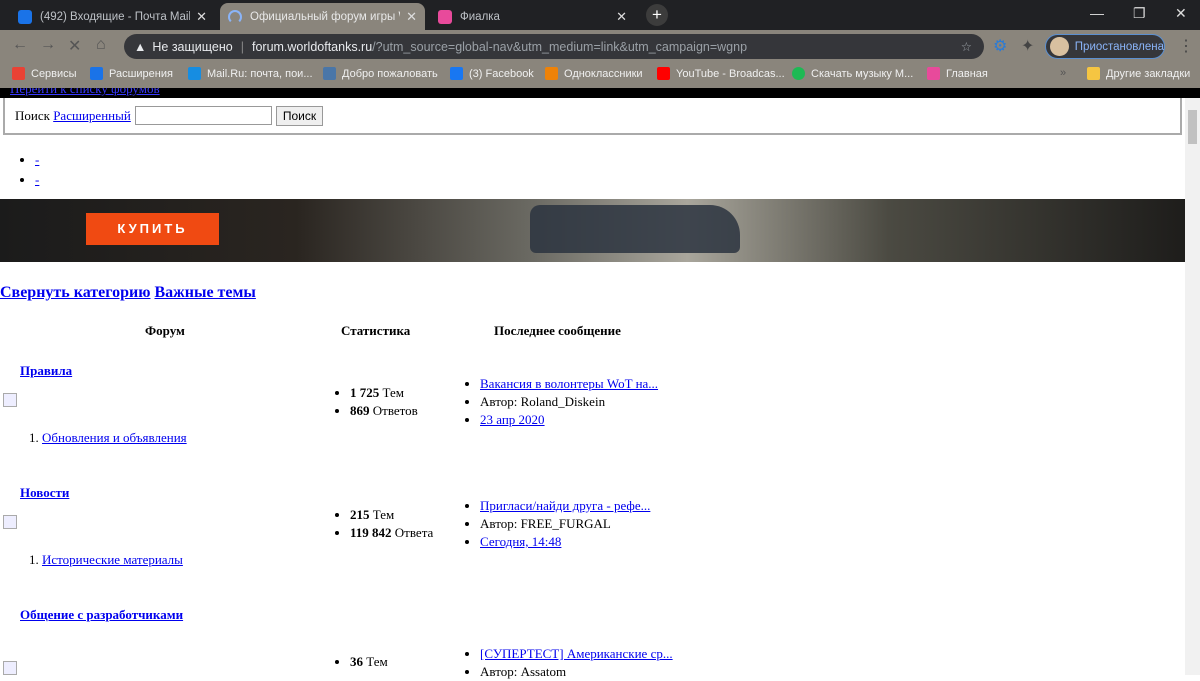 The image size is (1200, 681). I want to click on collapse-category-link: Свернуть категорию, so click(75, 292).